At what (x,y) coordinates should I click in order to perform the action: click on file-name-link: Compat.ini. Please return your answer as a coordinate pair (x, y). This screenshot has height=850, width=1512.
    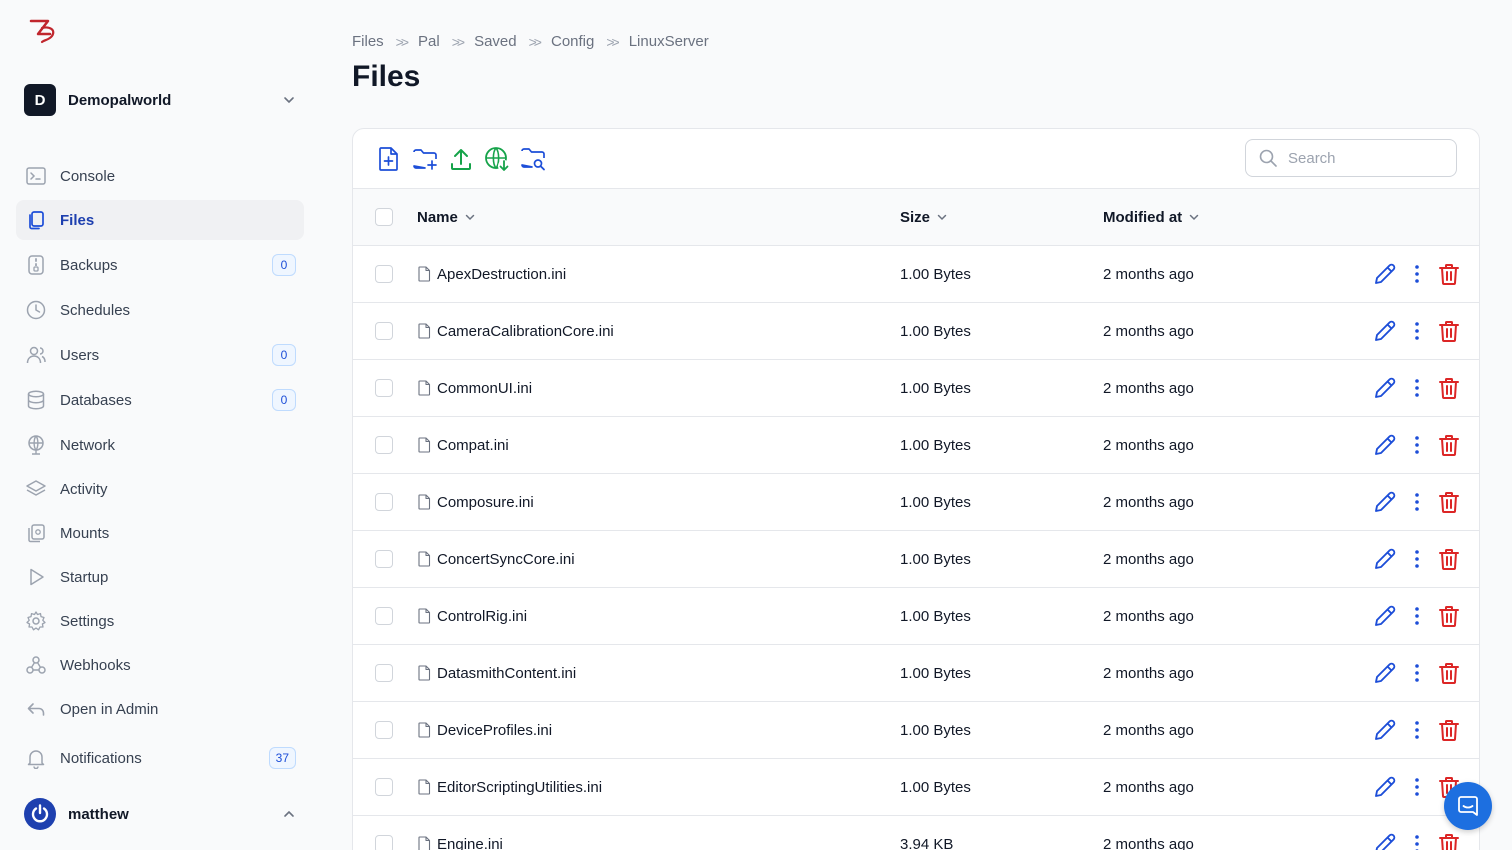
    Looking at the image, I should click on (463, 445).